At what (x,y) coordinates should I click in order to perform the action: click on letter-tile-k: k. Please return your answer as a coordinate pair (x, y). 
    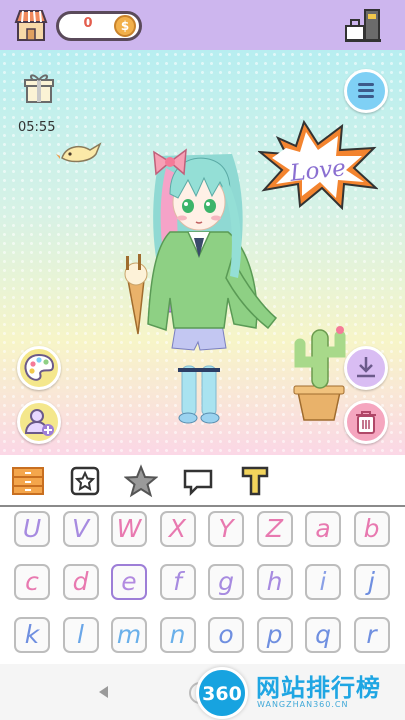
    Looking at the image, I should click on (32, 635).